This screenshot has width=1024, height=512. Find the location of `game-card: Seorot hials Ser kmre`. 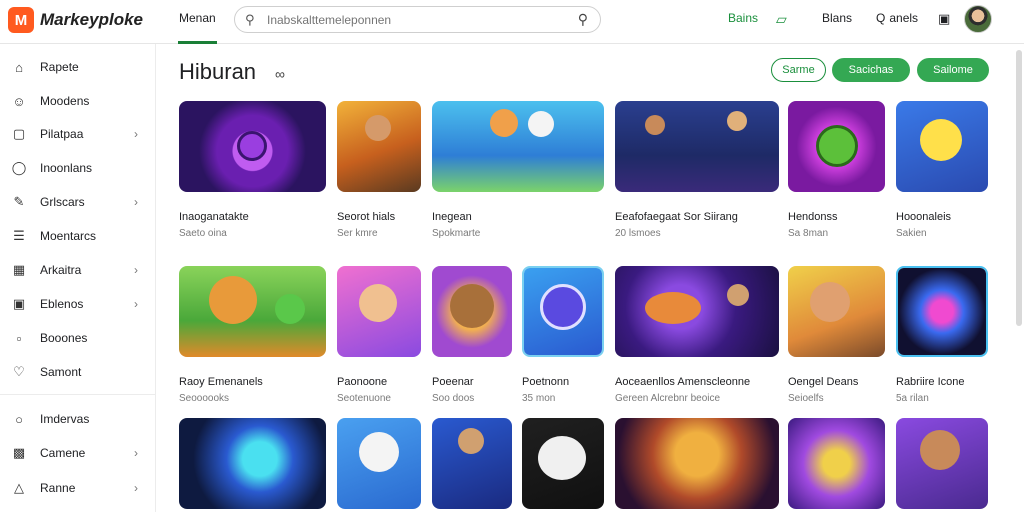

game-card: Seorot hials Ser kmre is located at coordinates (379, 170).